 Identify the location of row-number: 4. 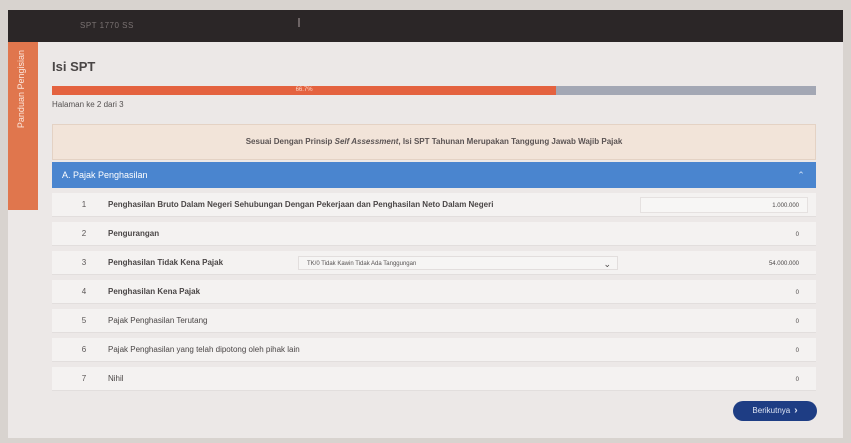
(84, 291).